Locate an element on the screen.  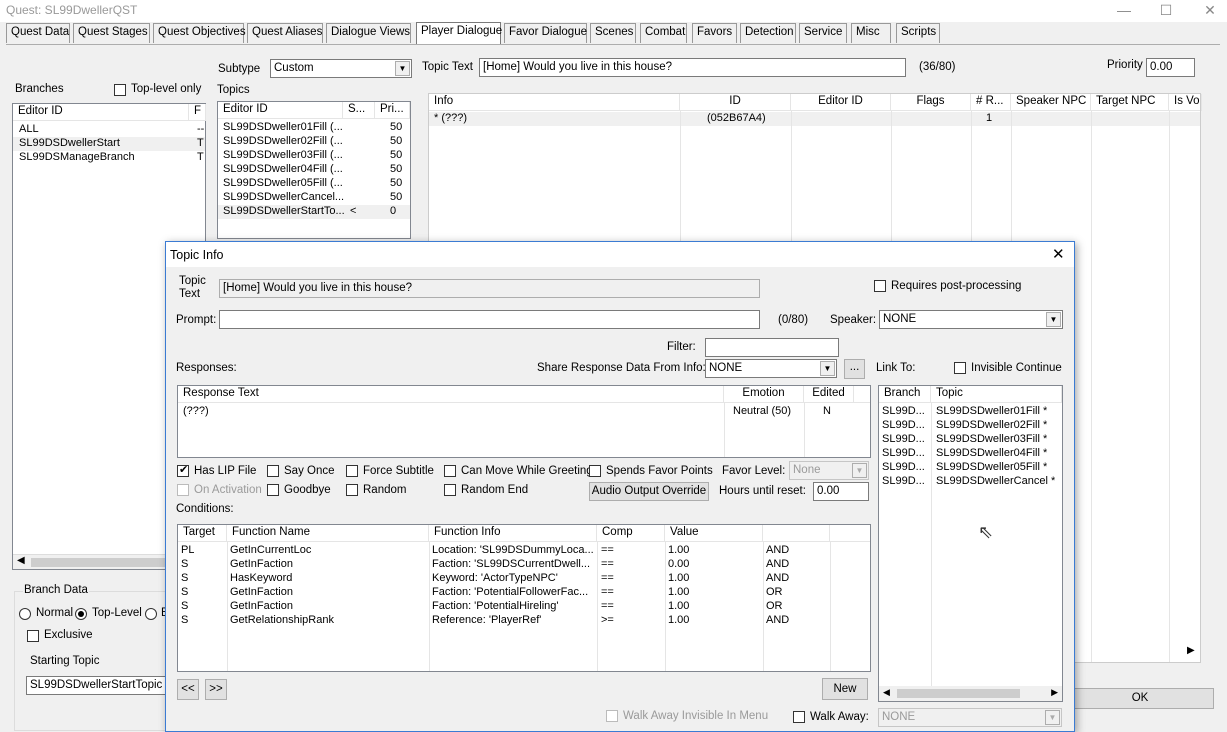
info-col-editor-id: Editor ID is located at coordinates (841, 102).